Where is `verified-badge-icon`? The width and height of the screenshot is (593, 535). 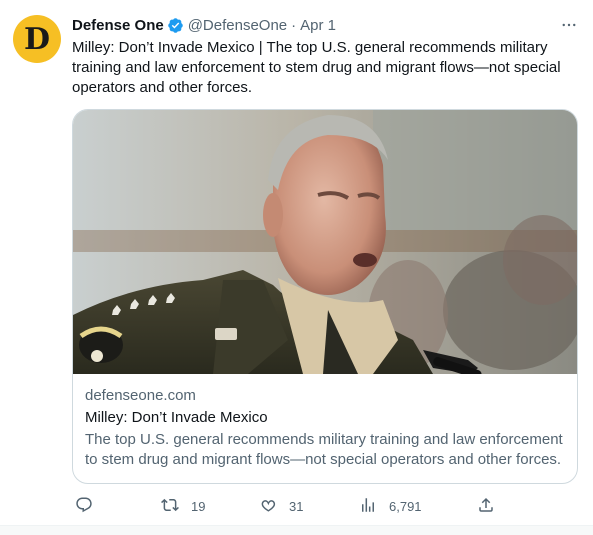 verified-badge-icon is located at coordinates (175, 25).